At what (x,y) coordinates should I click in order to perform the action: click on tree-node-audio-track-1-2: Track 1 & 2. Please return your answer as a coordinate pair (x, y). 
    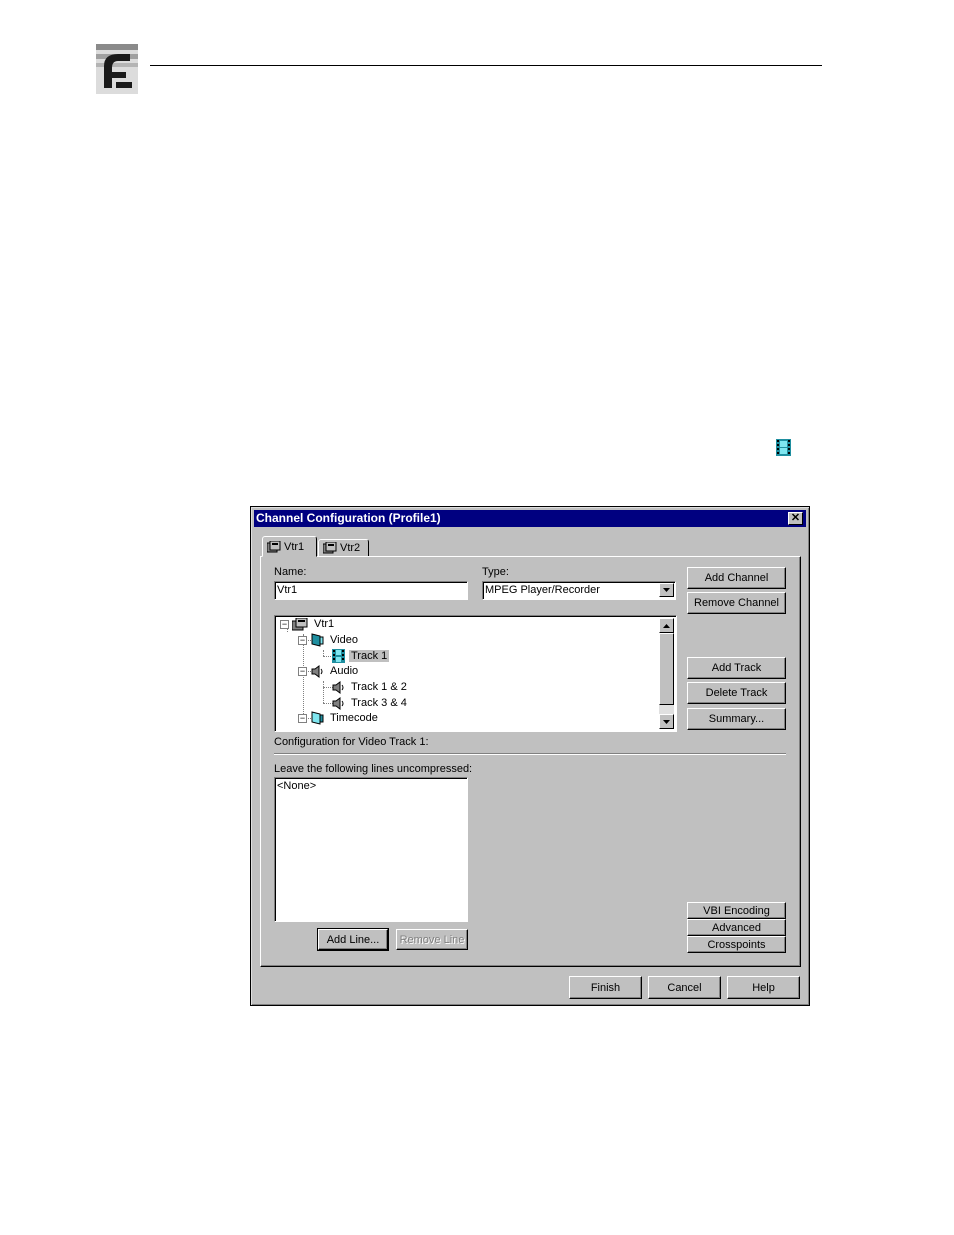
    Looking at the image, I should click on (370, 687).